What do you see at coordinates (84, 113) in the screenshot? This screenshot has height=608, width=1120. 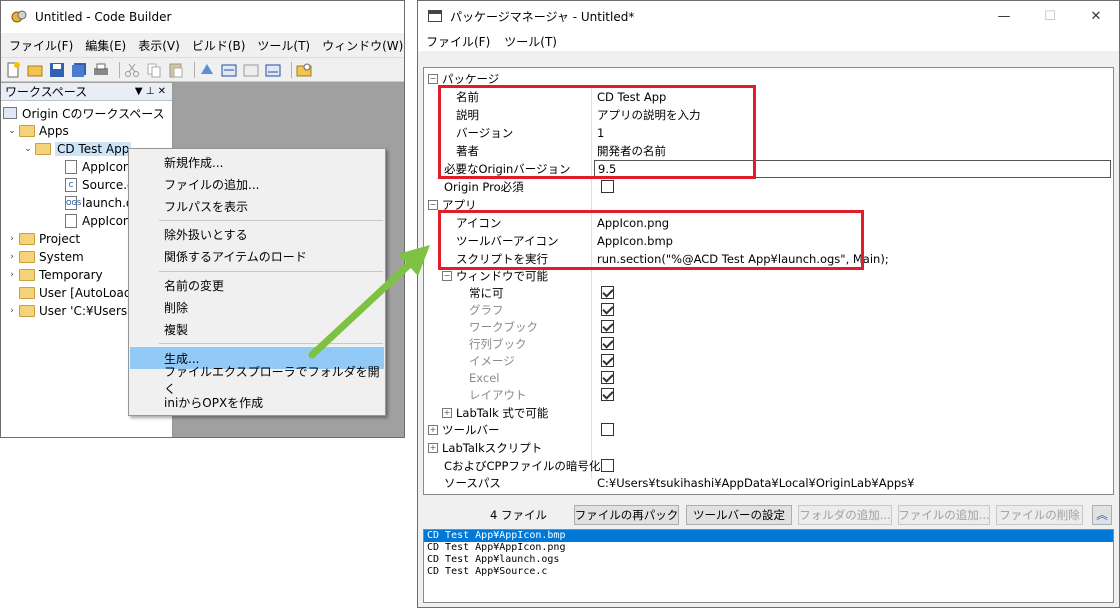 I see `tree-root: Origin Cのワークスペース` at bounding box center [84, 113].